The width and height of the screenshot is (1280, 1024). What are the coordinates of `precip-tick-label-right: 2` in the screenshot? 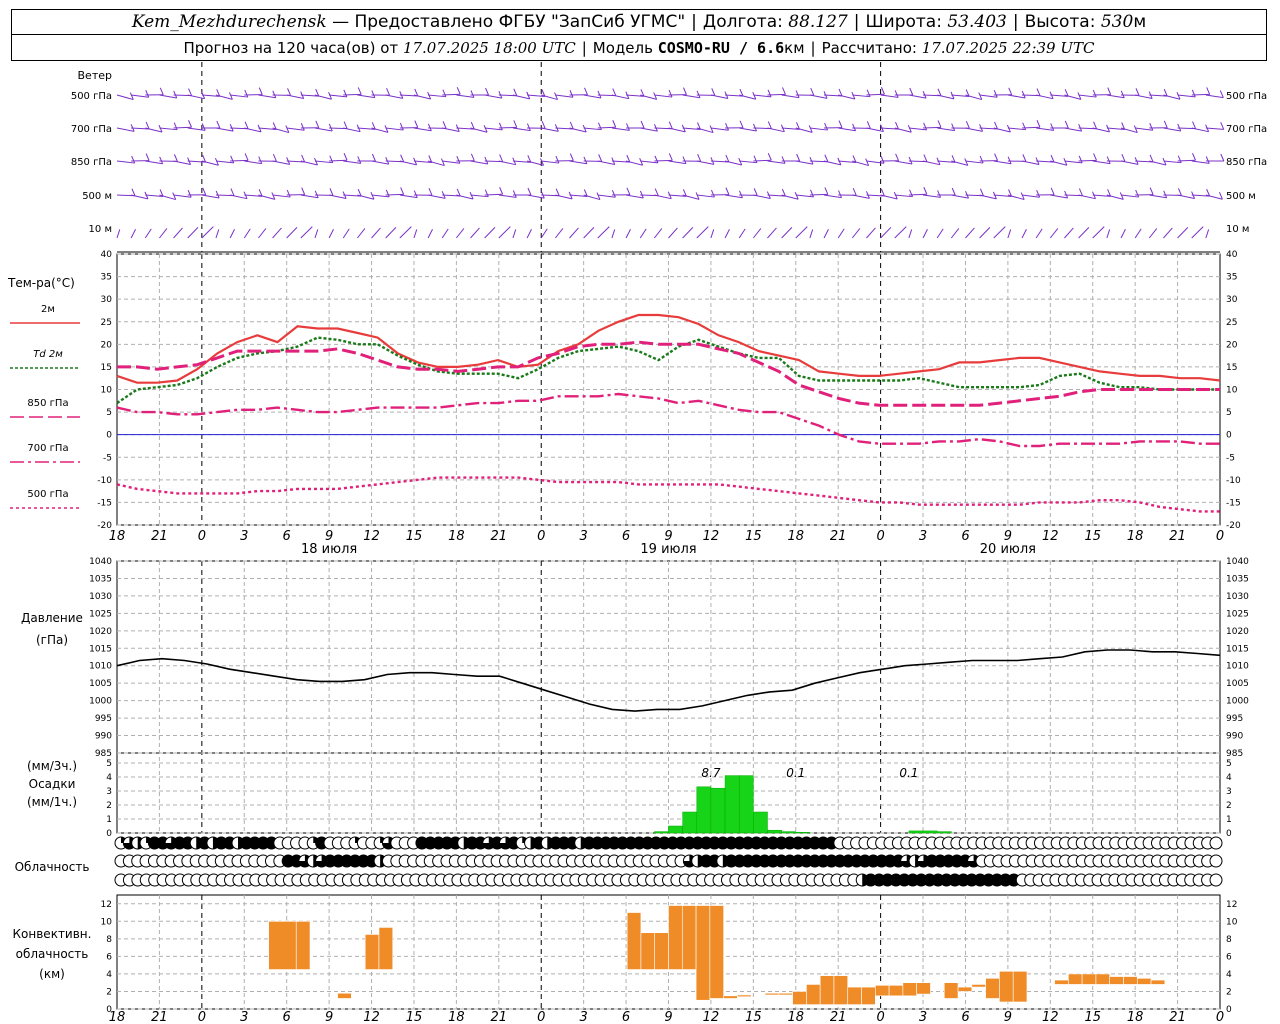 It's located at (1229, 806).